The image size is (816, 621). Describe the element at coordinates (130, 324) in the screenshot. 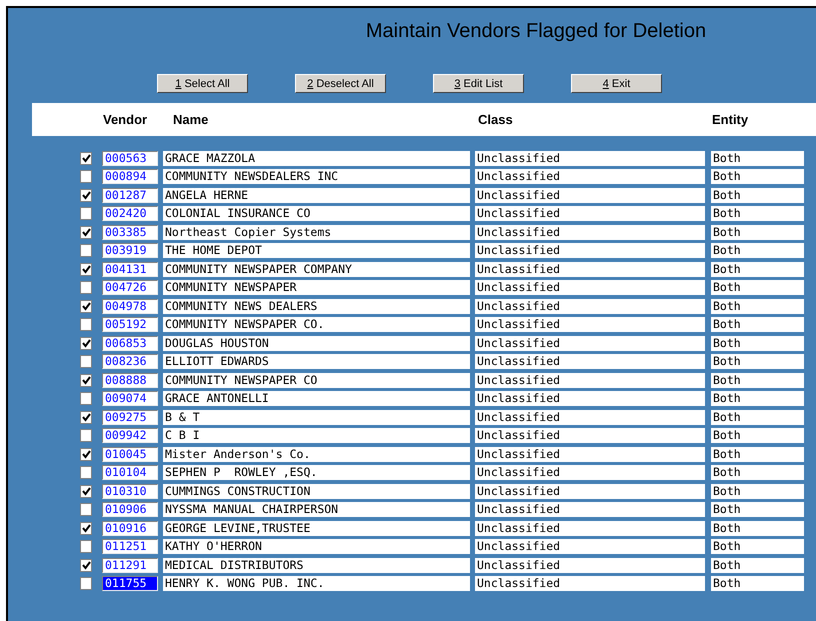

I see `vendor-field: 005192` at that location.